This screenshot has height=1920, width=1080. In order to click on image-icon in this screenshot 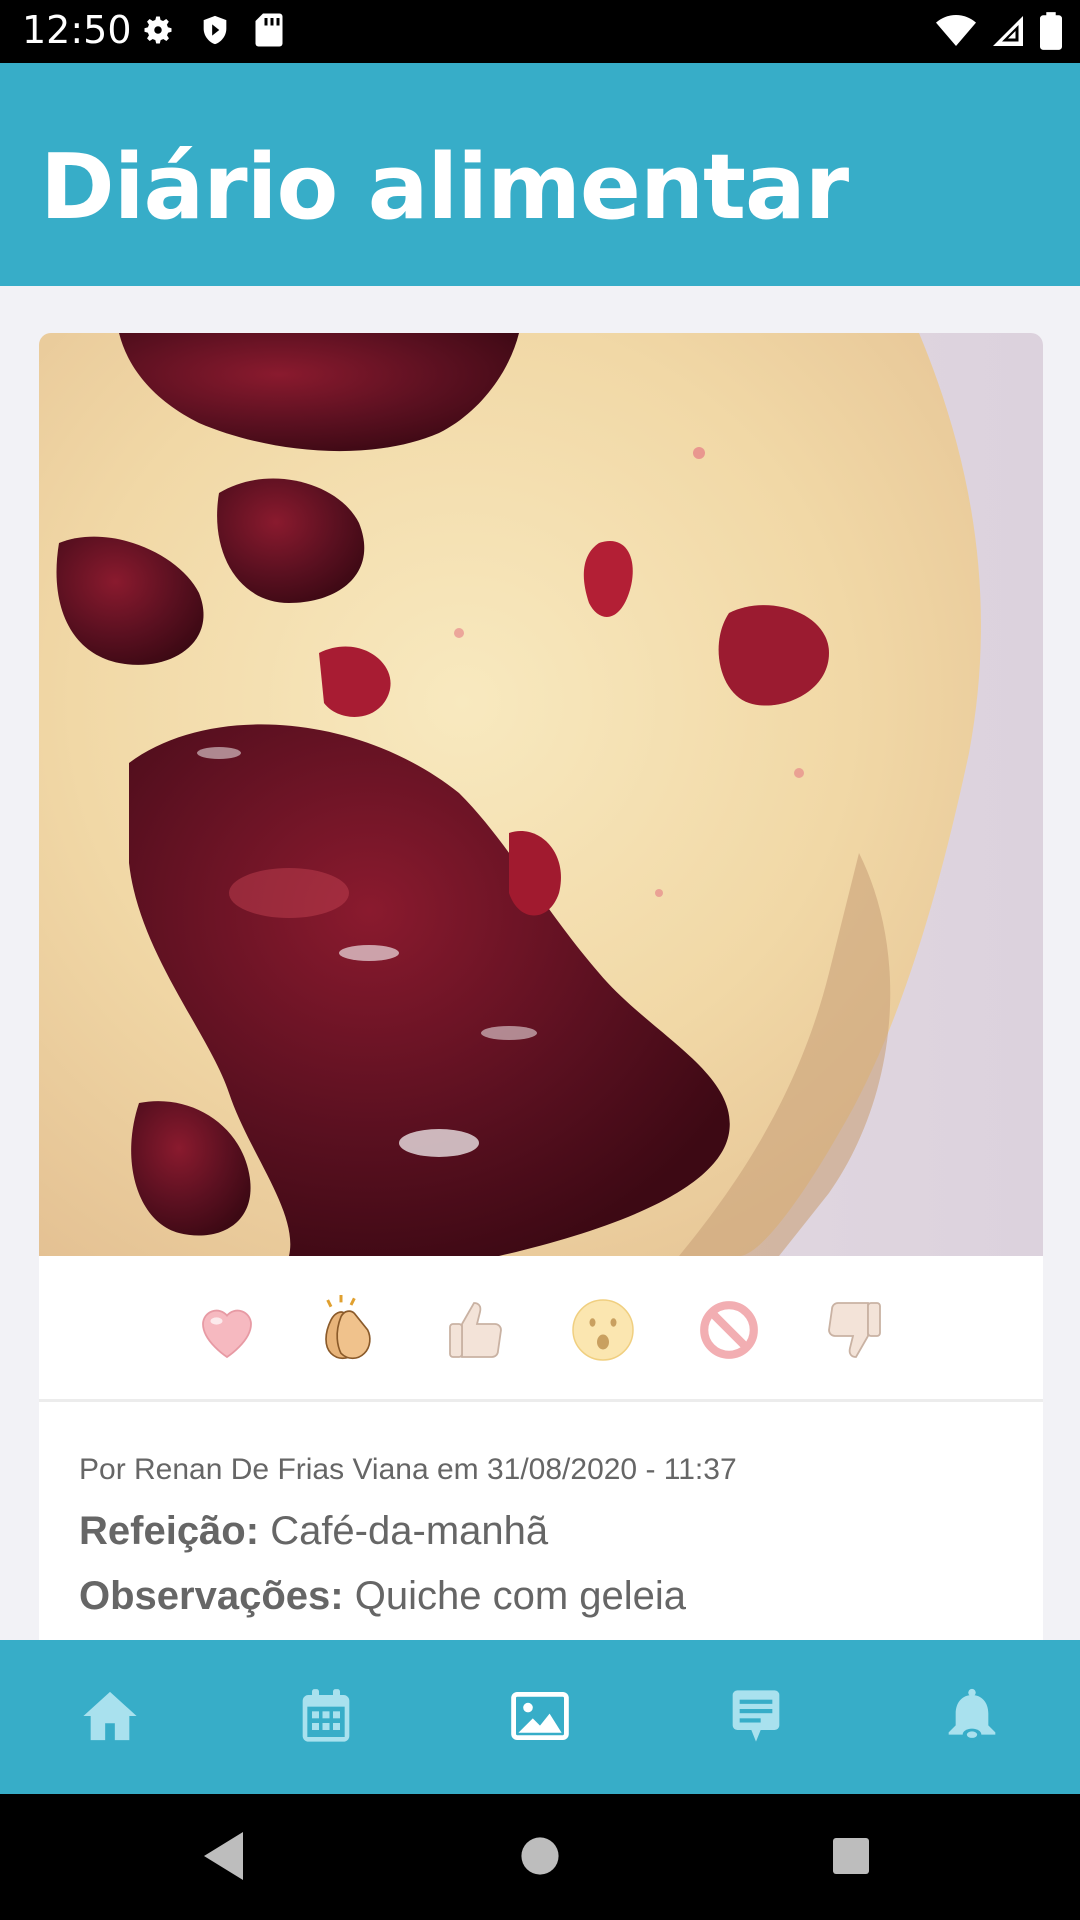, I will do `click(540, 1716)`.